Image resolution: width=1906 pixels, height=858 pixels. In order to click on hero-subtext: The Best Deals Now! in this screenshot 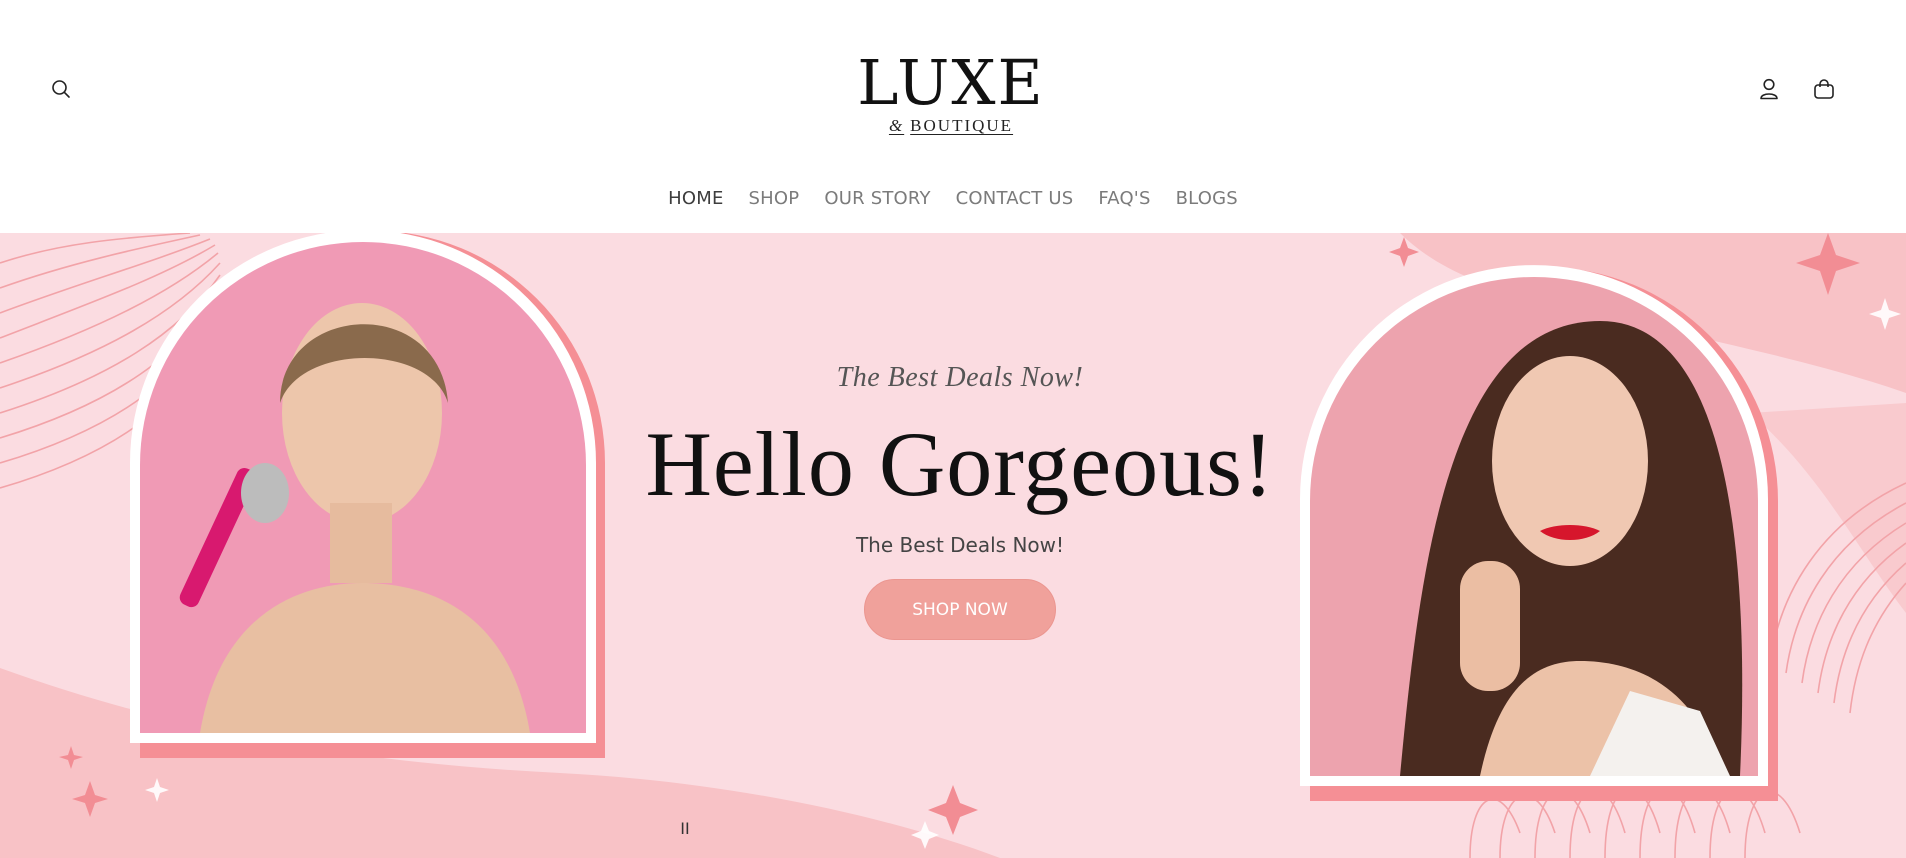, I will do `click(960, 545)`.